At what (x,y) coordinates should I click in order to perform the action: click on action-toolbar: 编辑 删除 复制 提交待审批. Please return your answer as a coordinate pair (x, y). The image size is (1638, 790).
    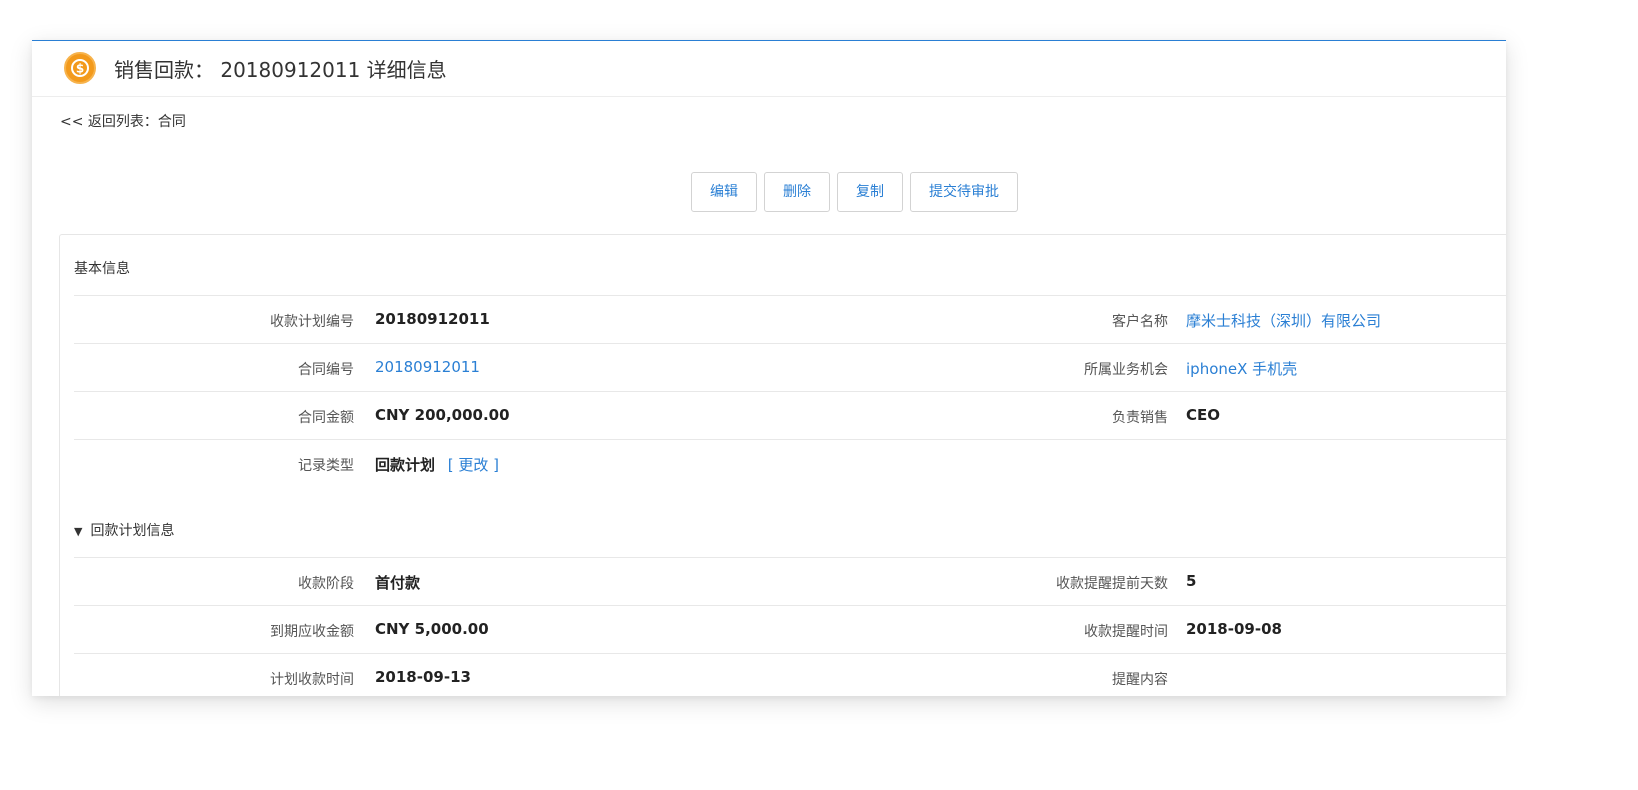
    Looking at the image, I should click on (854, 192).